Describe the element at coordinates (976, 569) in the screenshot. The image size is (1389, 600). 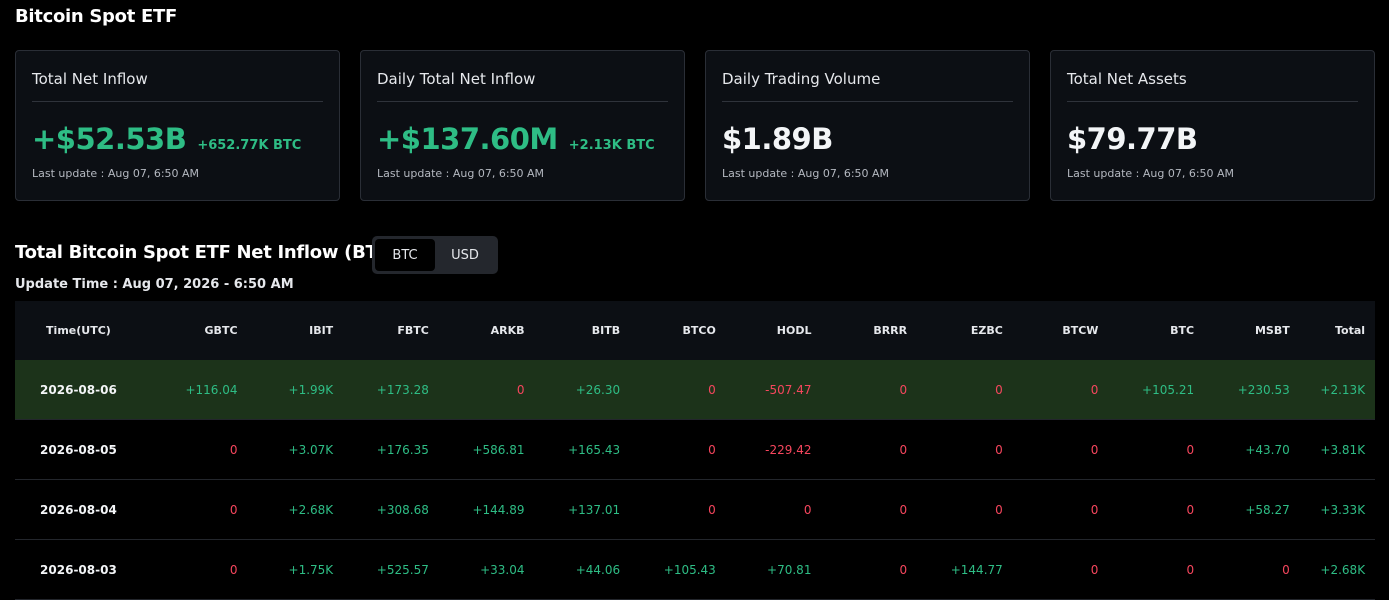
I see `table-cell: +144.77` at that location.